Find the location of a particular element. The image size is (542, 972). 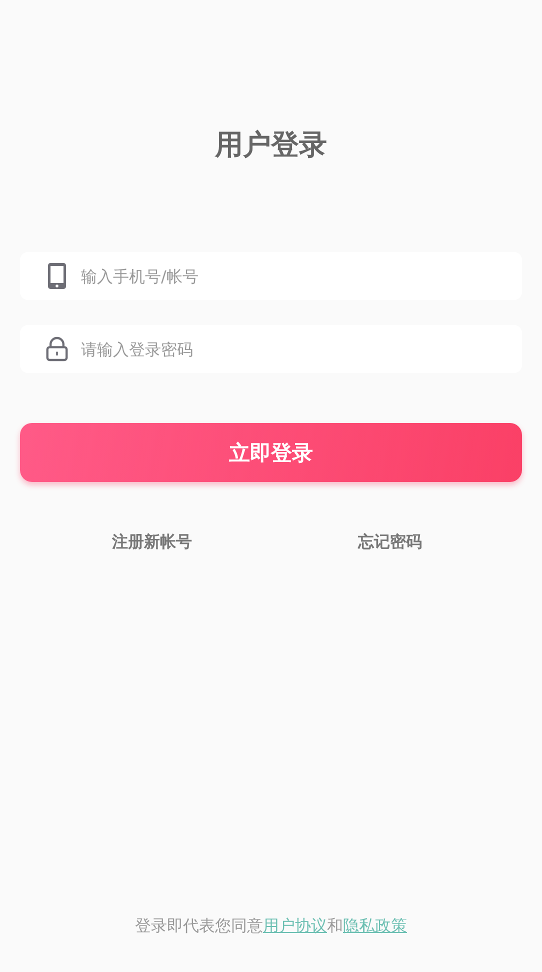

page-title: 用户登录 is located at coordinates (271, 145).